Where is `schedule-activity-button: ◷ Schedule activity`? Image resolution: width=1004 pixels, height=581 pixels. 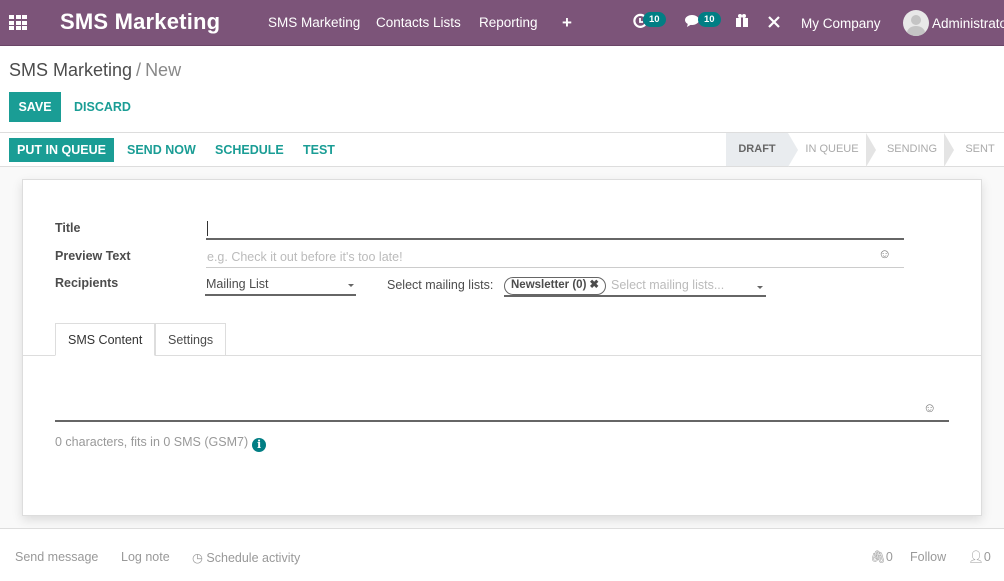 schedule-activity-button: ◷ Schedule activity is located at coordinates (246, 557).